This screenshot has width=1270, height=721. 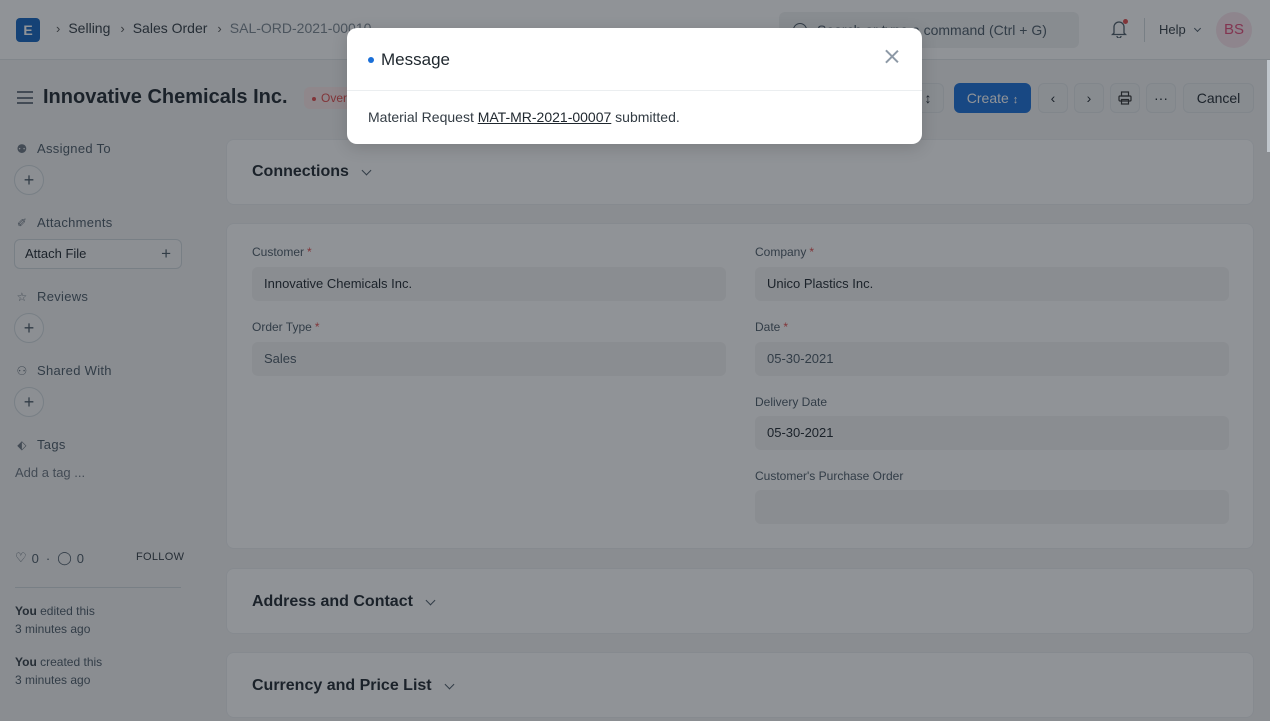 I want to click on close-icon, so click(x=892, y=56).